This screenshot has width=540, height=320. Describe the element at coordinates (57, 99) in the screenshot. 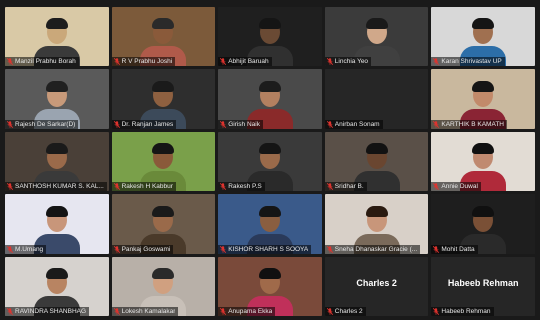

I see `participant-tile: Rajesh De Sarkar(D)` at that location.